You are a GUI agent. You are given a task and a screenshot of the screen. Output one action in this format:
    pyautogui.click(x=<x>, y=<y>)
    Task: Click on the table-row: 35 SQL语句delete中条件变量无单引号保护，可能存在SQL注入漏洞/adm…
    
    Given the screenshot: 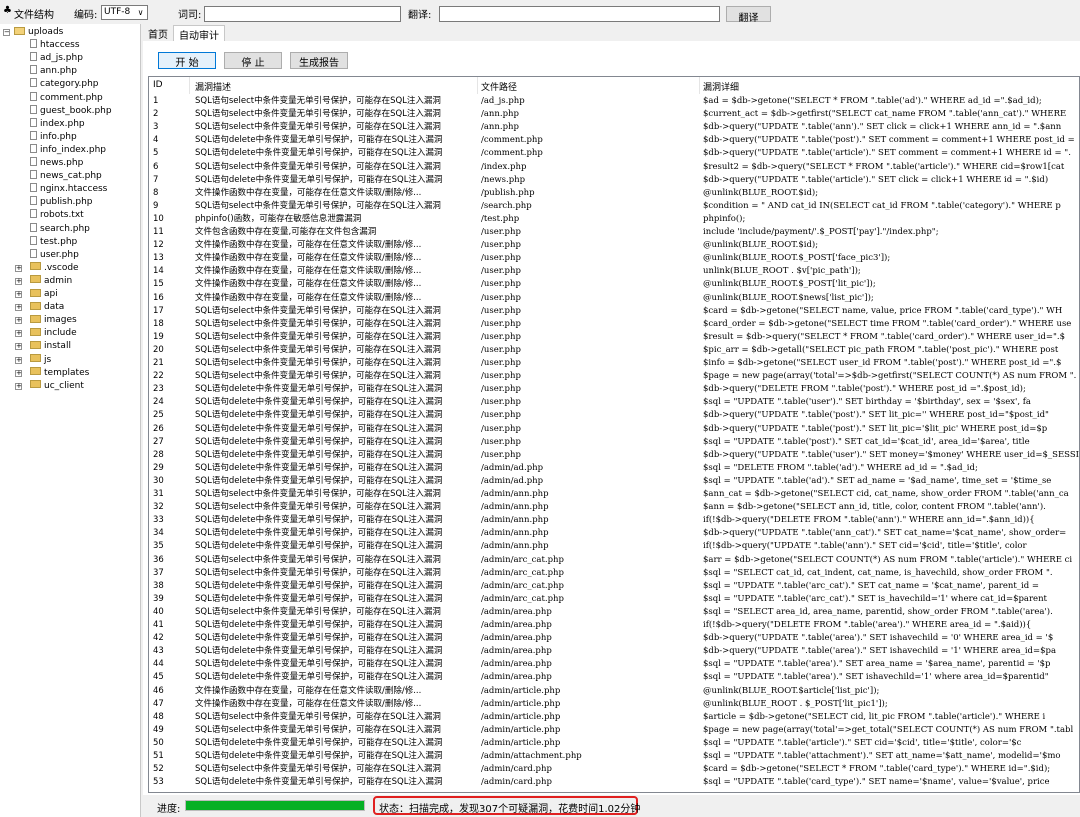 What is the action you would take?
    pyautogui.click(x=614, y=546)
    